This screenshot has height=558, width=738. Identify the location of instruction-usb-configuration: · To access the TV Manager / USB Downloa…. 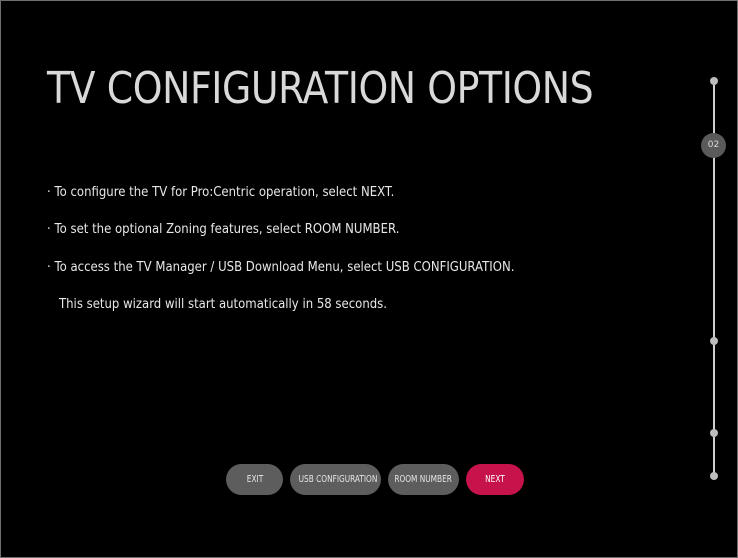
(281, 267).